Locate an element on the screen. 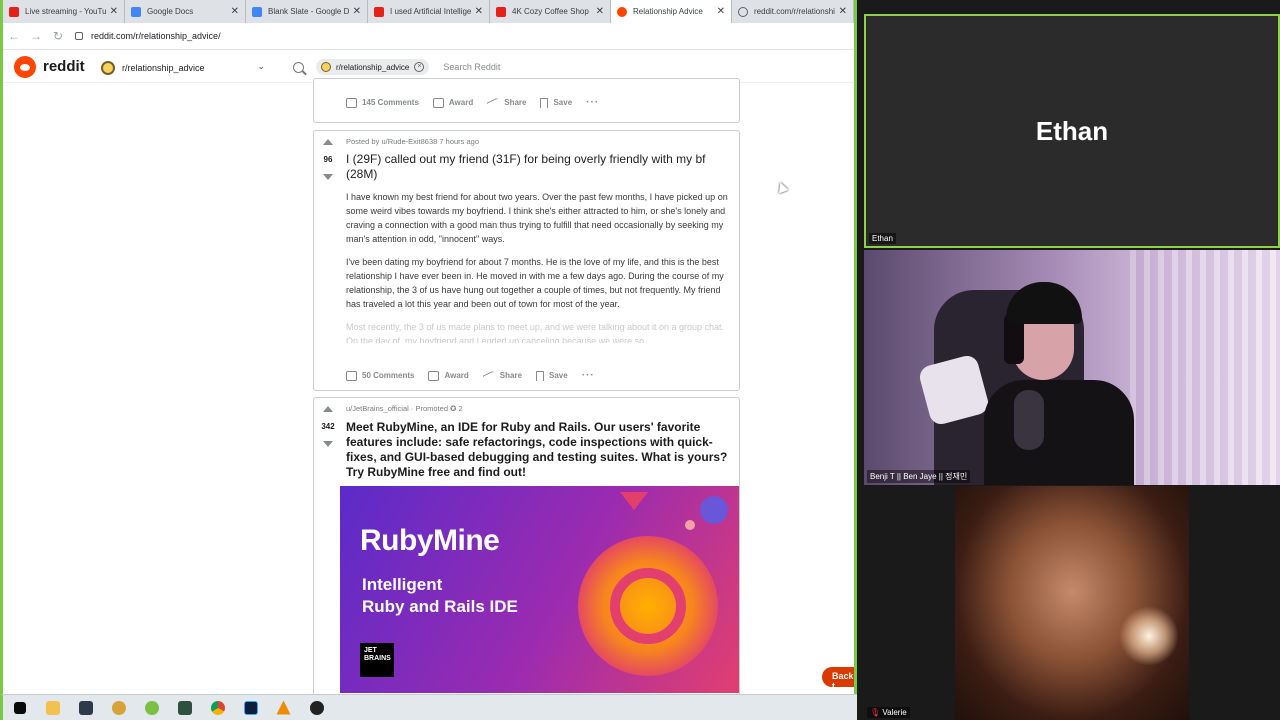  search-bar: r/relationship_advice × Search Reddit is located at coordinates (396, 67).